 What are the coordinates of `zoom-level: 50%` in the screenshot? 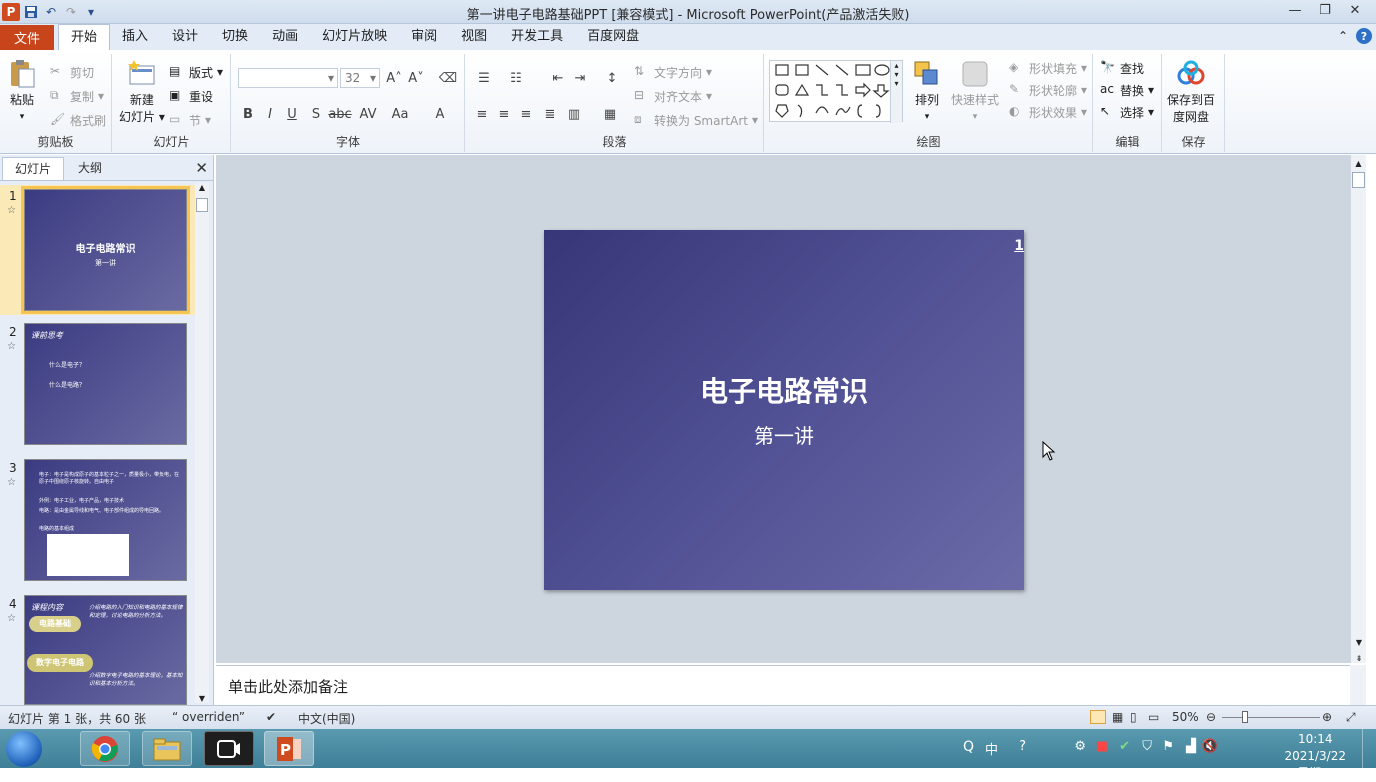 It's located at (1185, 717).